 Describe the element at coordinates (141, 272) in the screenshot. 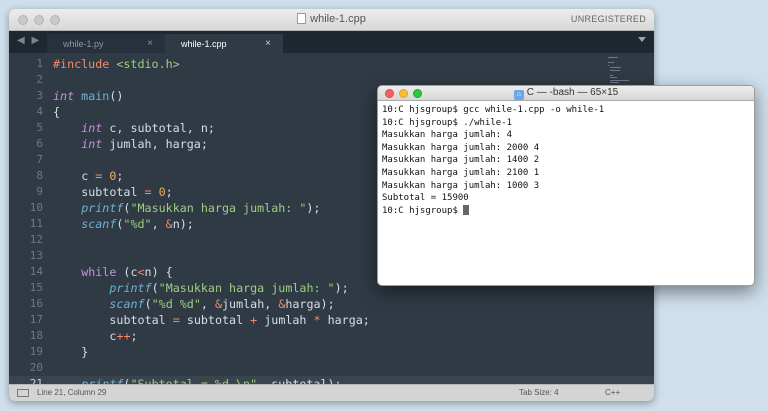

I see `code-token: <` at that location.